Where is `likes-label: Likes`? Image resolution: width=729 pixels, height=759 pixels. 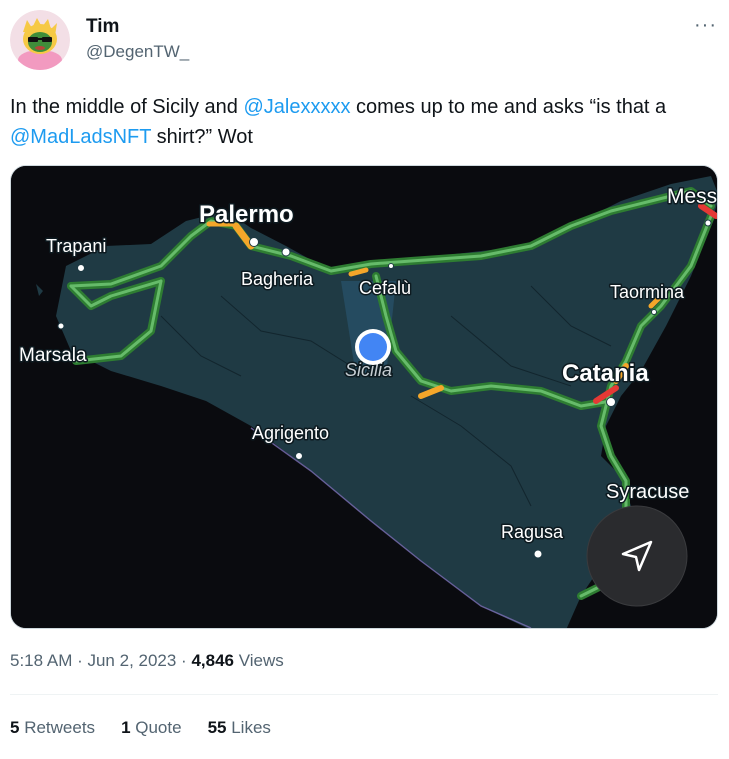 likes-label: Likes is located at coordinates (248, 727).